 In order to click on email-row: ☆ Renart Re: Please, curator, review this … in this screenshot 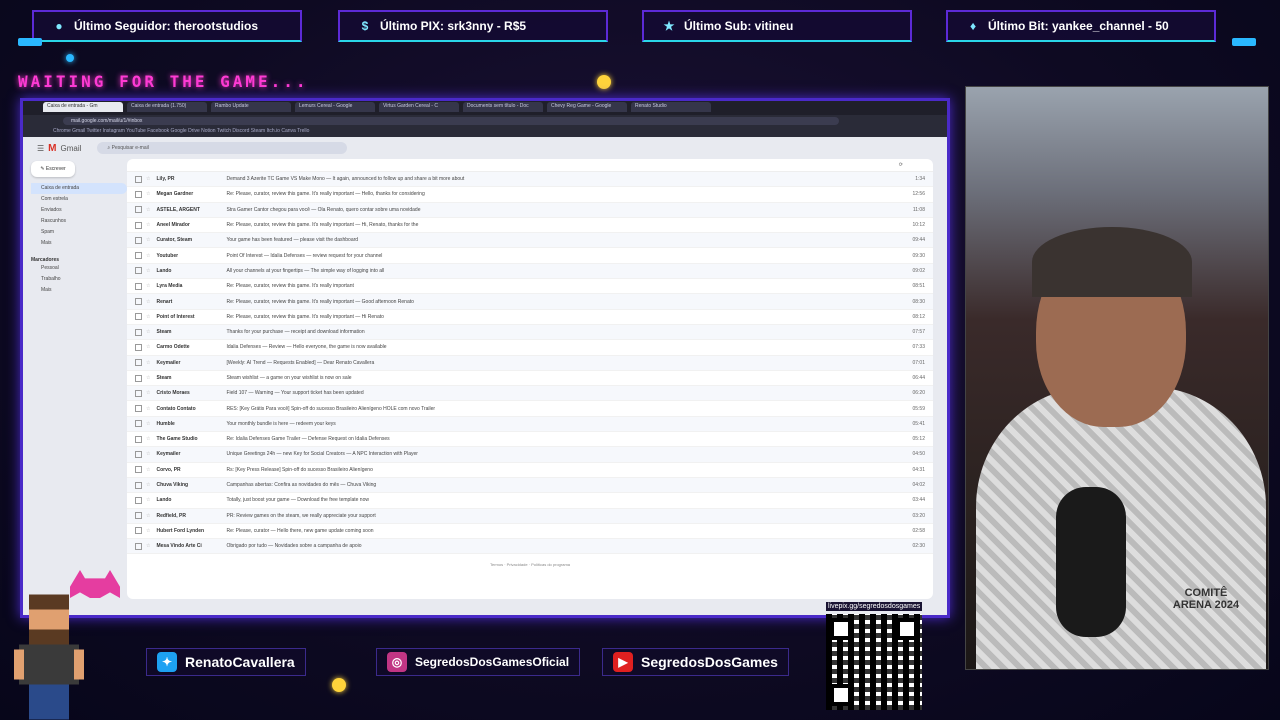, I will do `click(530, 302)`.